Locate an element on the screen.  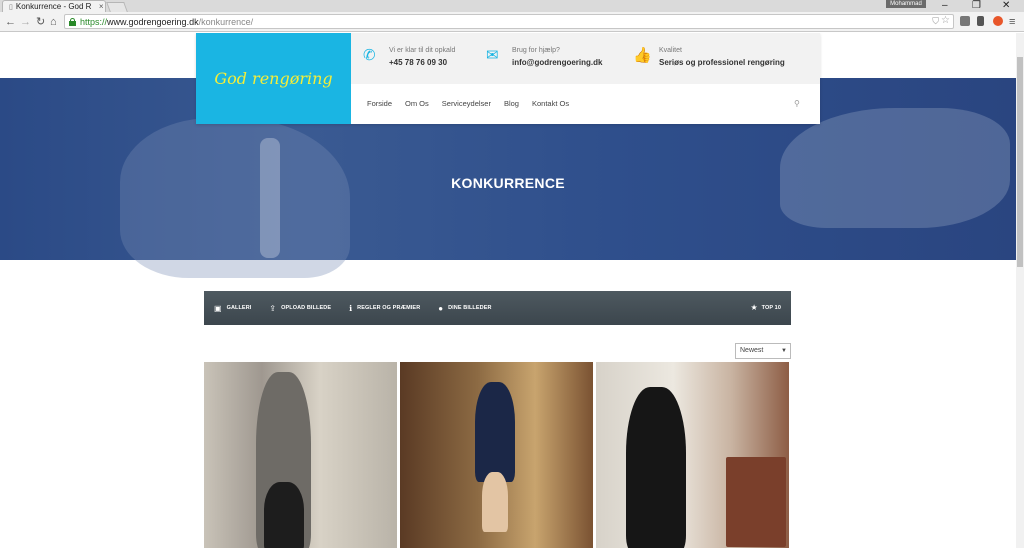
browser-tab-strip: ▯ Konkurrence - God R × Mohammad – ❐ ✕ is located at coordinates (512, 6).